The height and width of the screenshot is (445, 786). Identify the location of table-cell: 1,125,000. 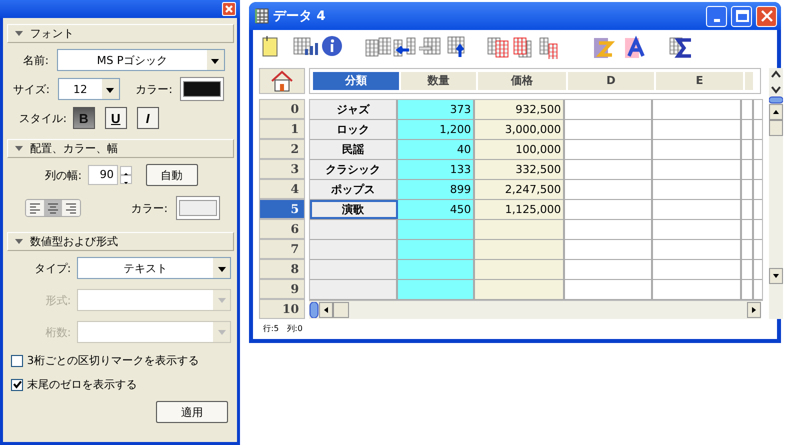
(520, 209).